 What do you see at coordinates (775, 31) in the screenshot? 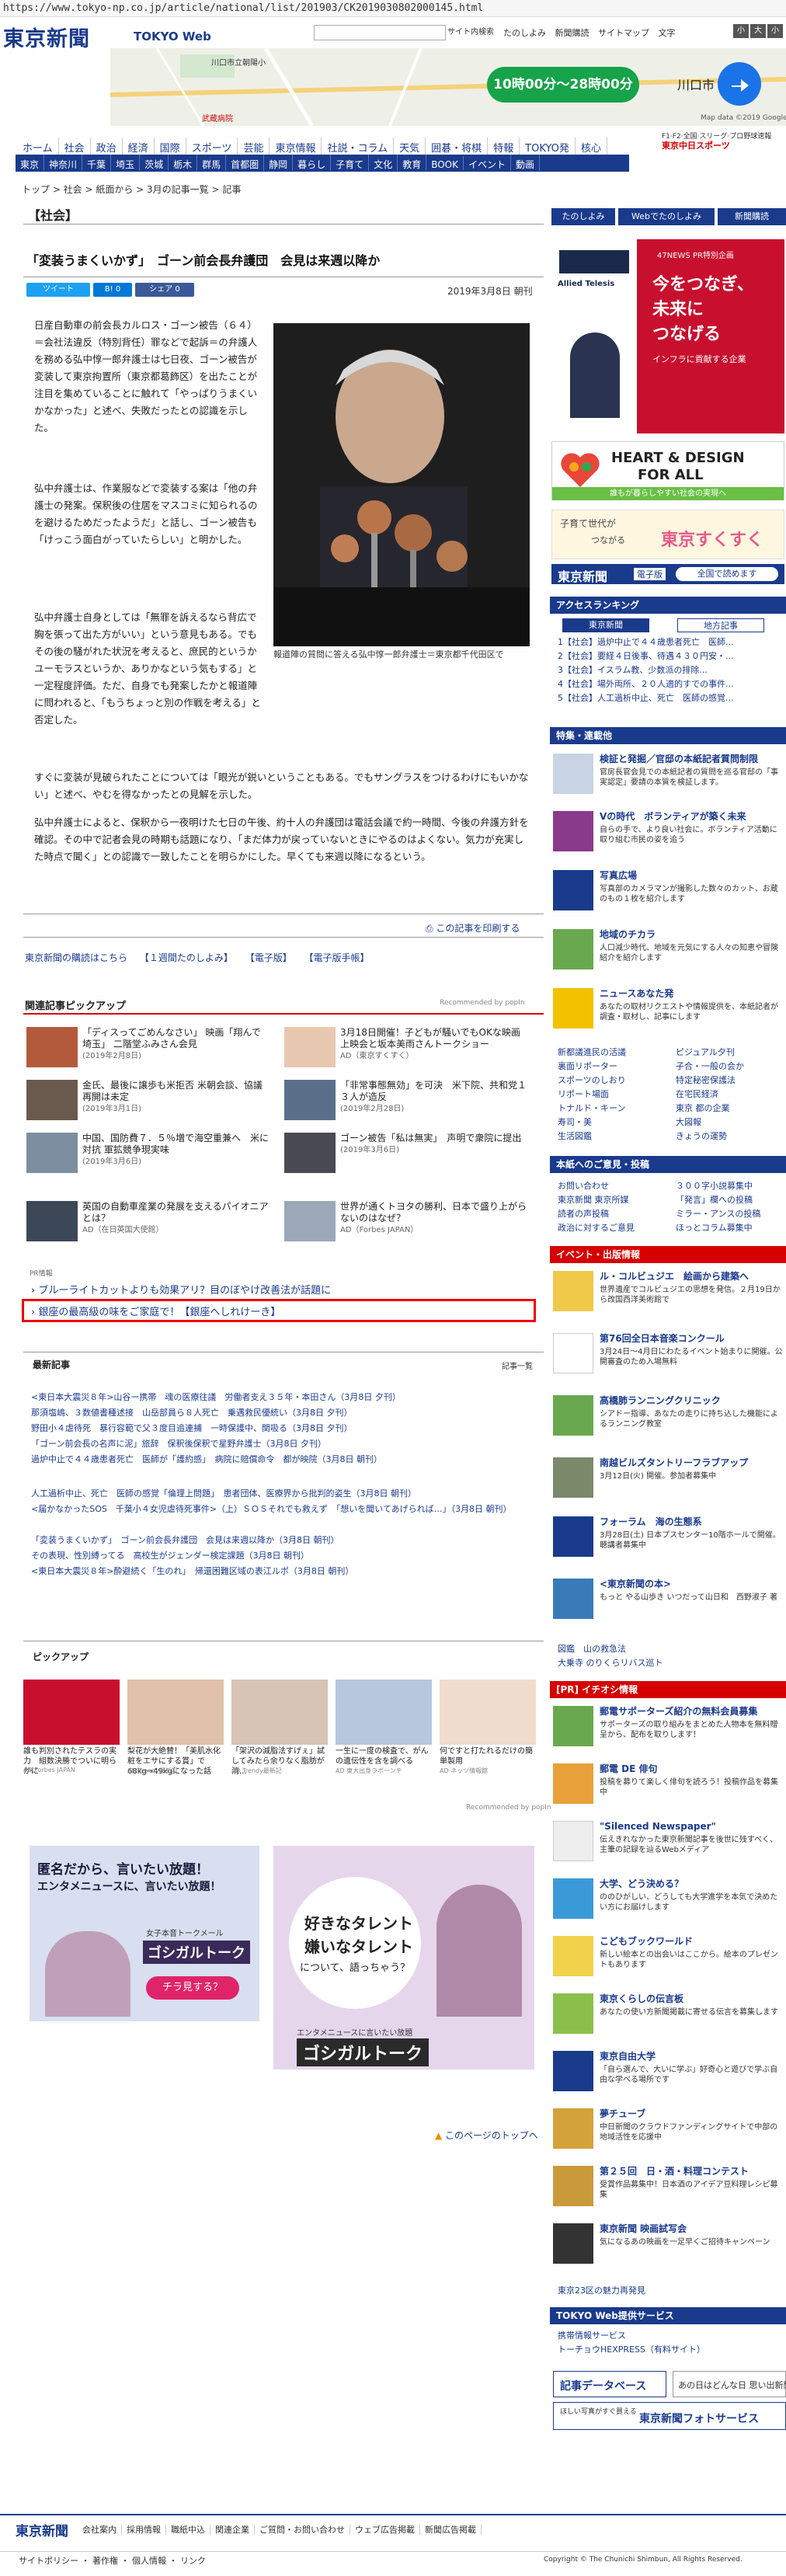
I see `font-size-reset-button: 小` at bounding box center [775, 31].